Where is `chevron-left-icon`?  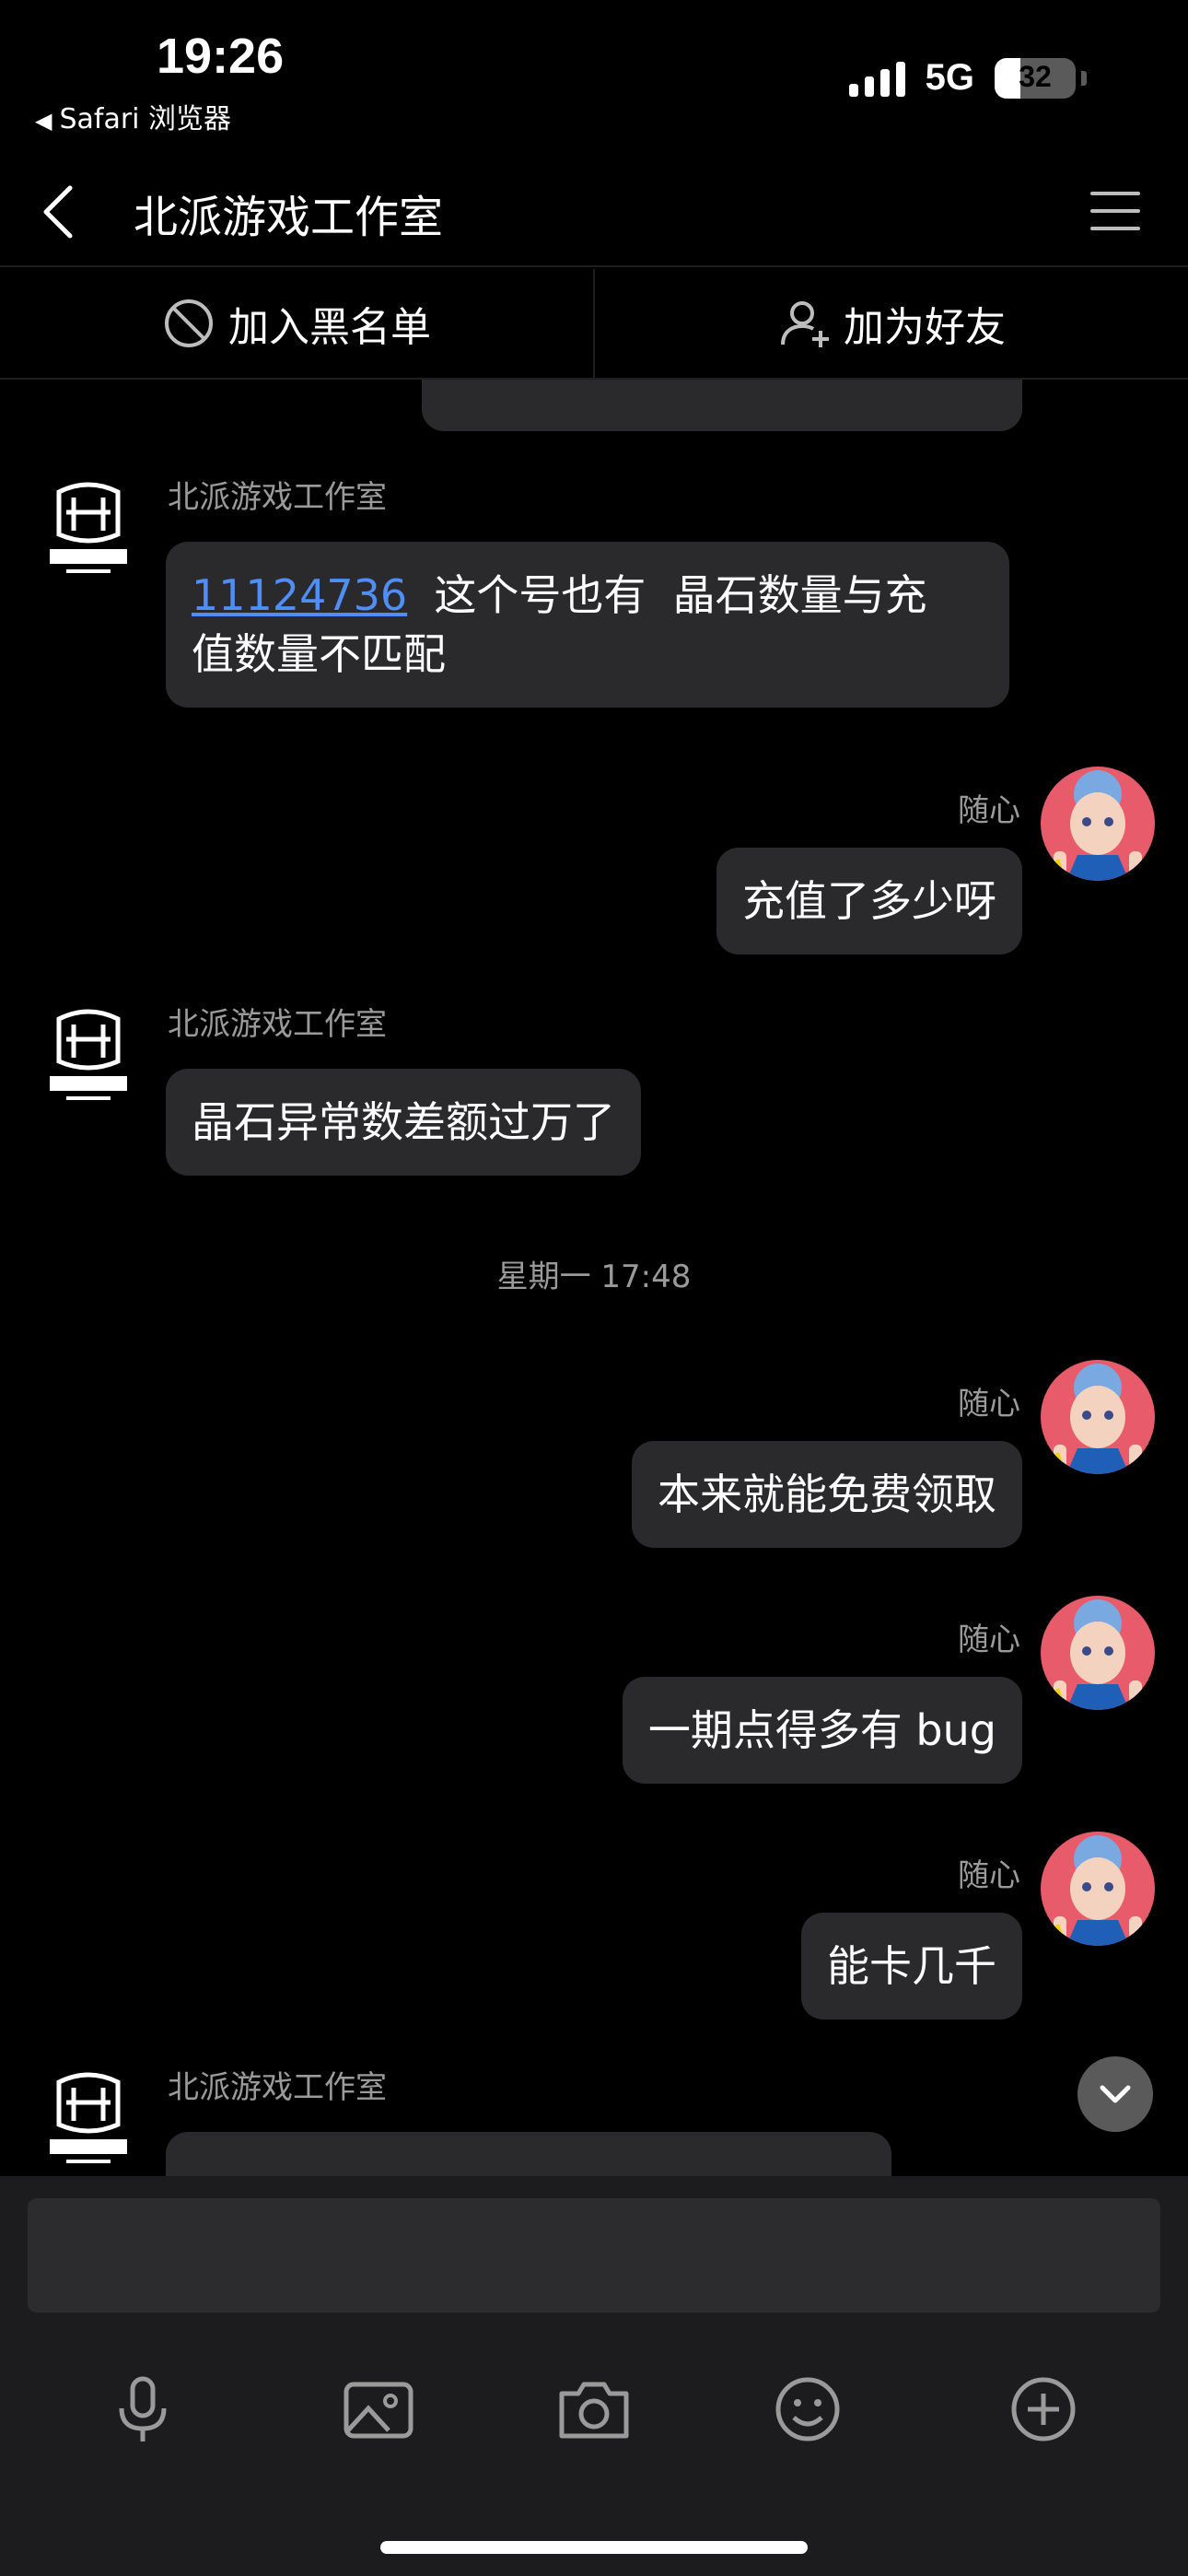
chevron-left-icon is located at coordinates (60, 212).